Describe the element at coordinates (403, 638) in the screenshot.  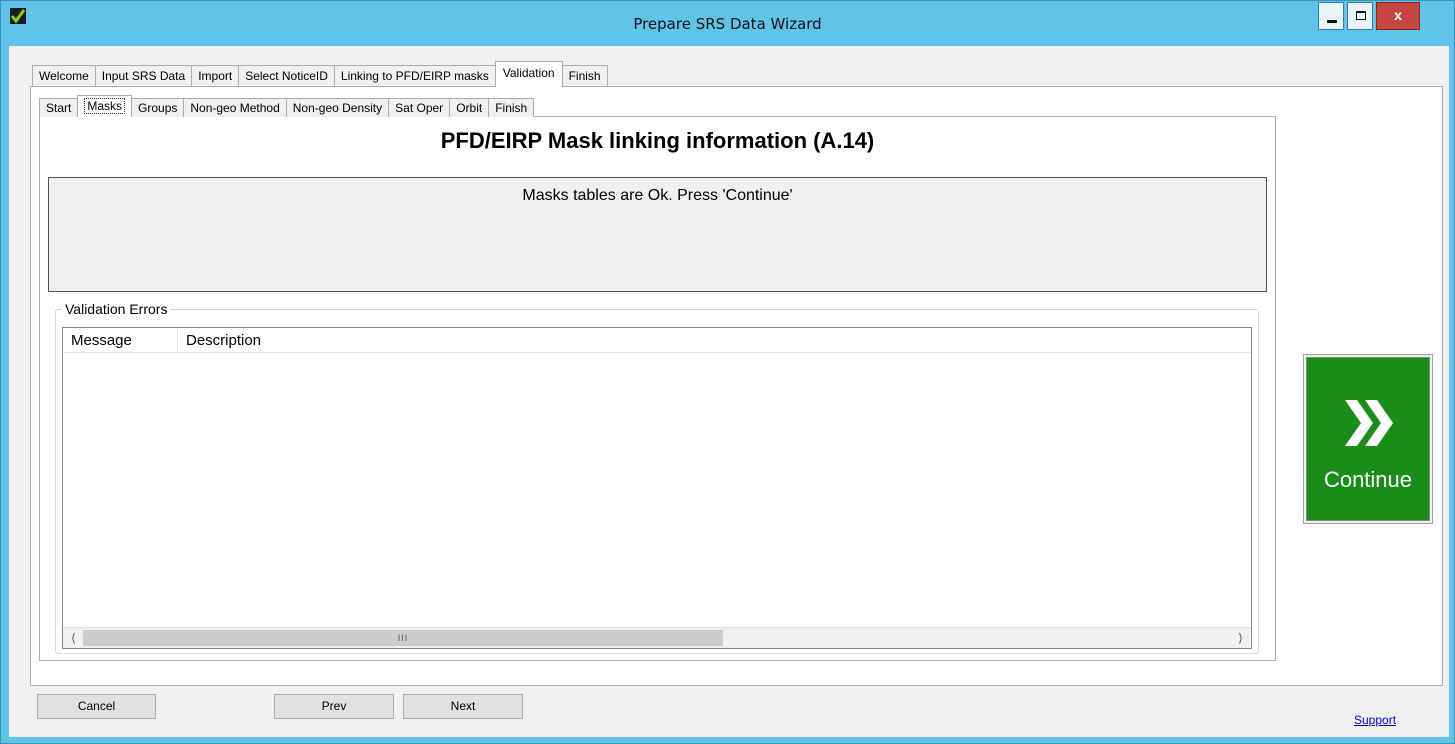
I see `scroll-thumb: III` at that location.